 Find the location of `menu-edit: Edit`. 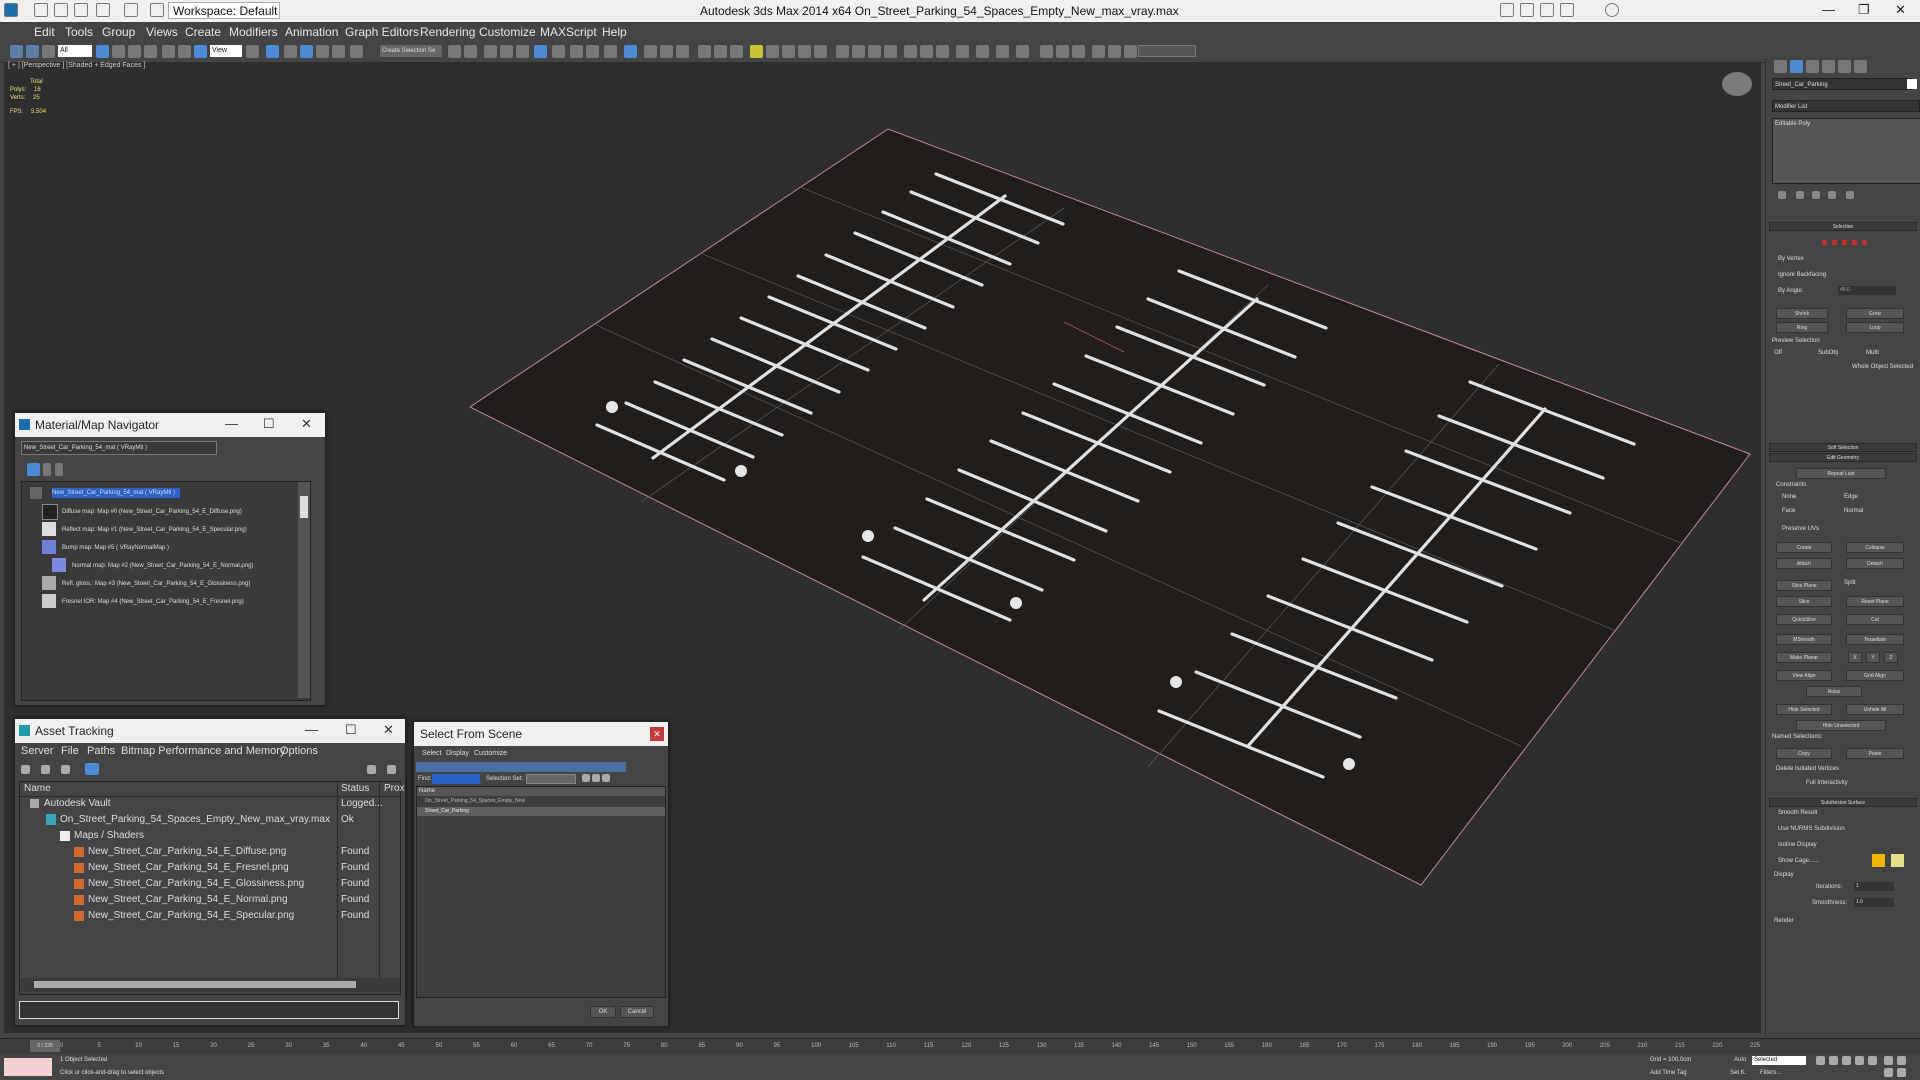

menu-edit: Edit is located at coordinates (44, 32).